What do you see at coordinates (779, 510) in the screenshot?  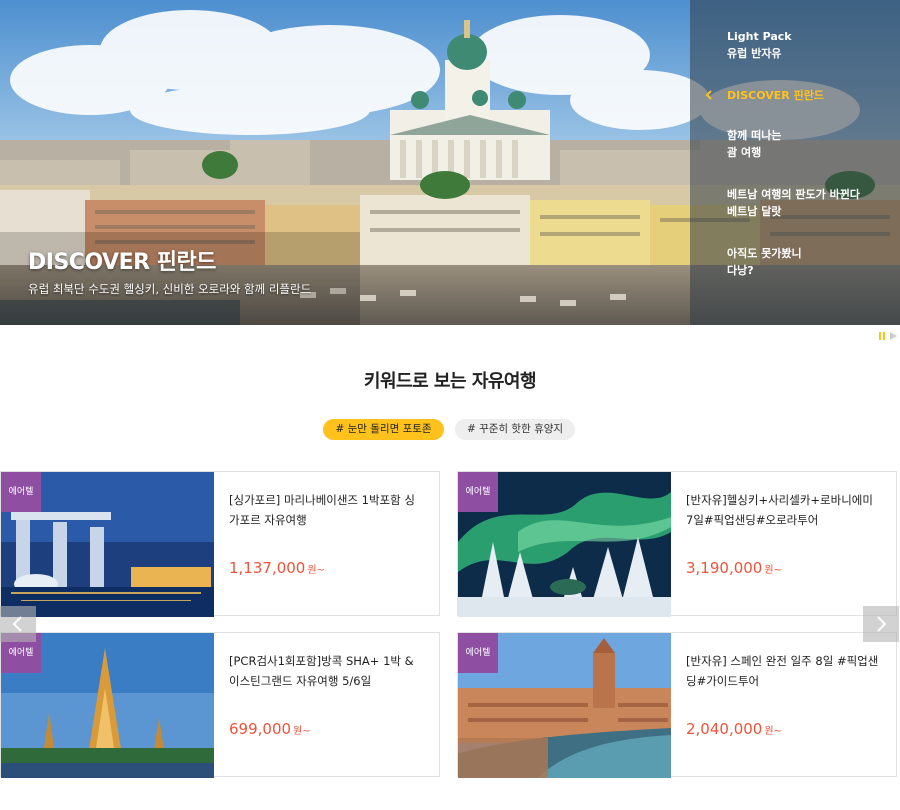 I see `product-name: [반자유]헬싱키+사리셀카+로바니에미 7일#픽업샌딩#오로라투어` at bounding box center [779, 510].